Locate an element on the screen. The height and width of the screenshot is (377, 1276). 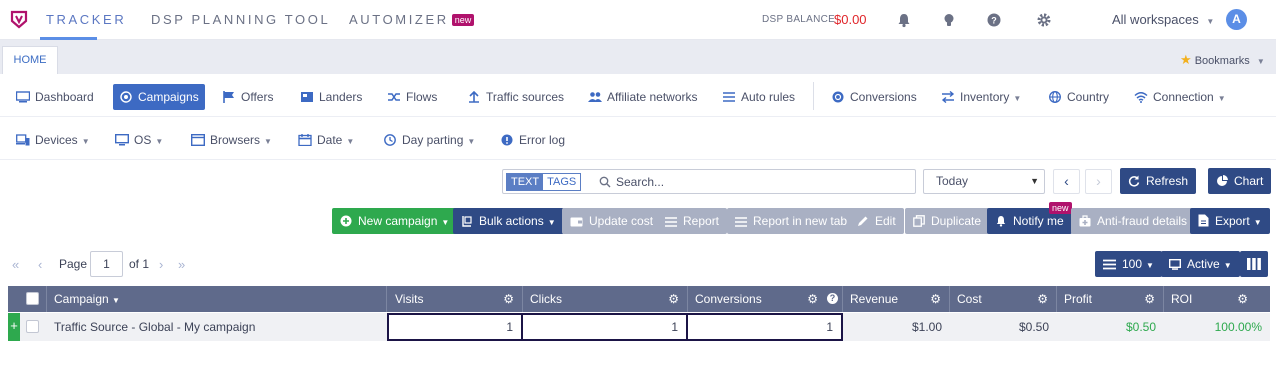
date-range-select: Today ▼ is located at coordinates (984, 181).